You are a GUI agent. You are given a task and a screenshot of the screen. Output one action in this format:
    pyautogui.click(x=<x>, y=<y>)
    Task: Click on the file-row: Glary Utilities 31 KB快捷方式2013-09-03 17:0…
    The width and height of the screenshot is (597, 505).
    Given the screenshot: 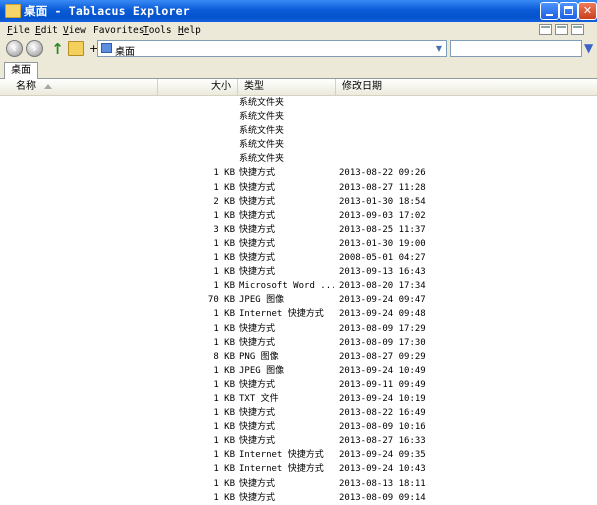 What is the action you would take?
    pyautogui.click(x=298, y=216)
    